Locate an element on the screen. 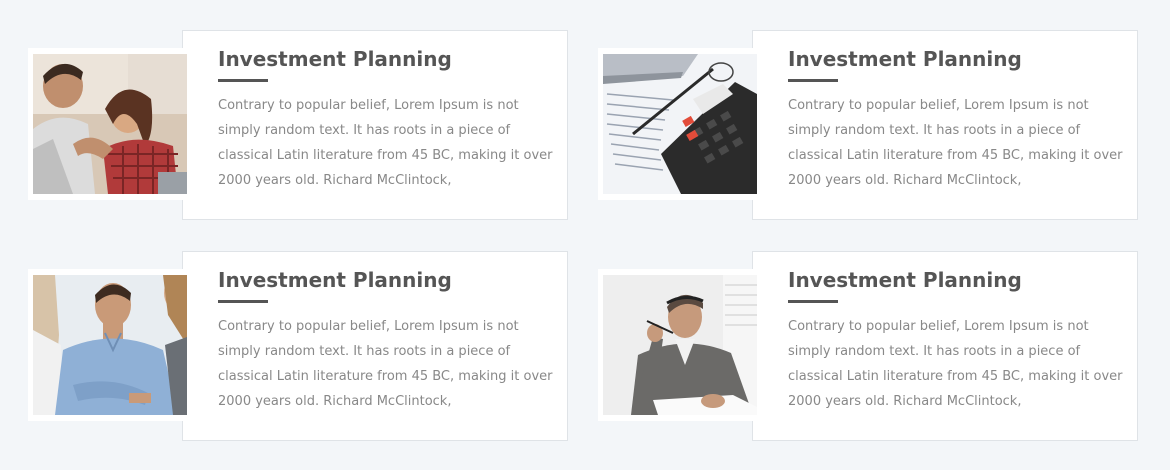  business-meeting-photo is located at coordinates (110, 345).